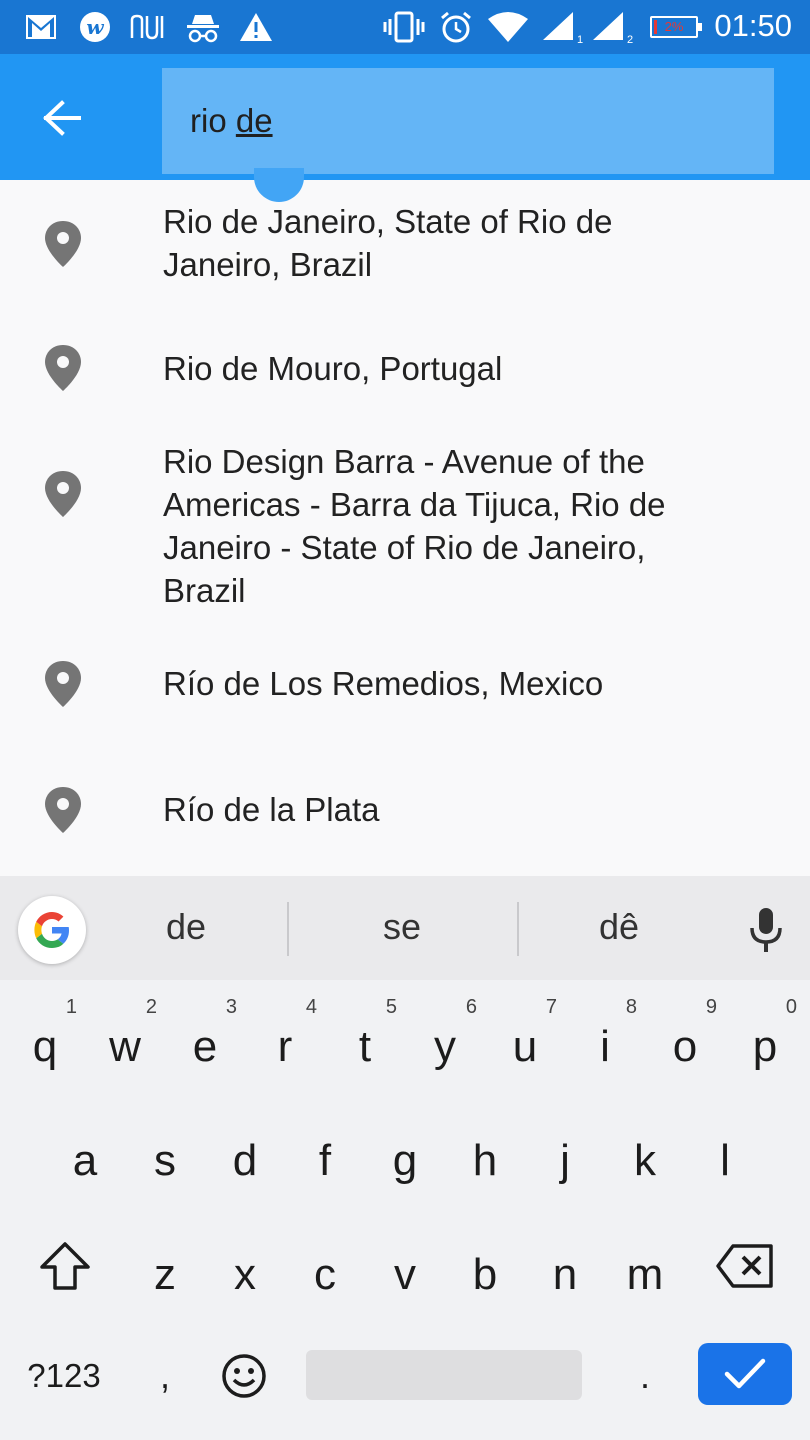  I want to click on w-app-icon: w, so click(95, 27).